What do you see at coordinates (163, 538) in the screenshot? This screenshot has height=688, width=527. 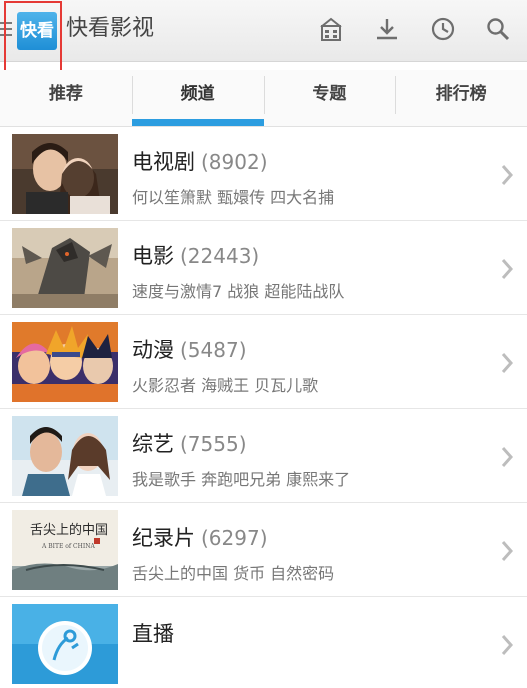 I see `channel-name: 纪录片` at bounding box center [163, 538].